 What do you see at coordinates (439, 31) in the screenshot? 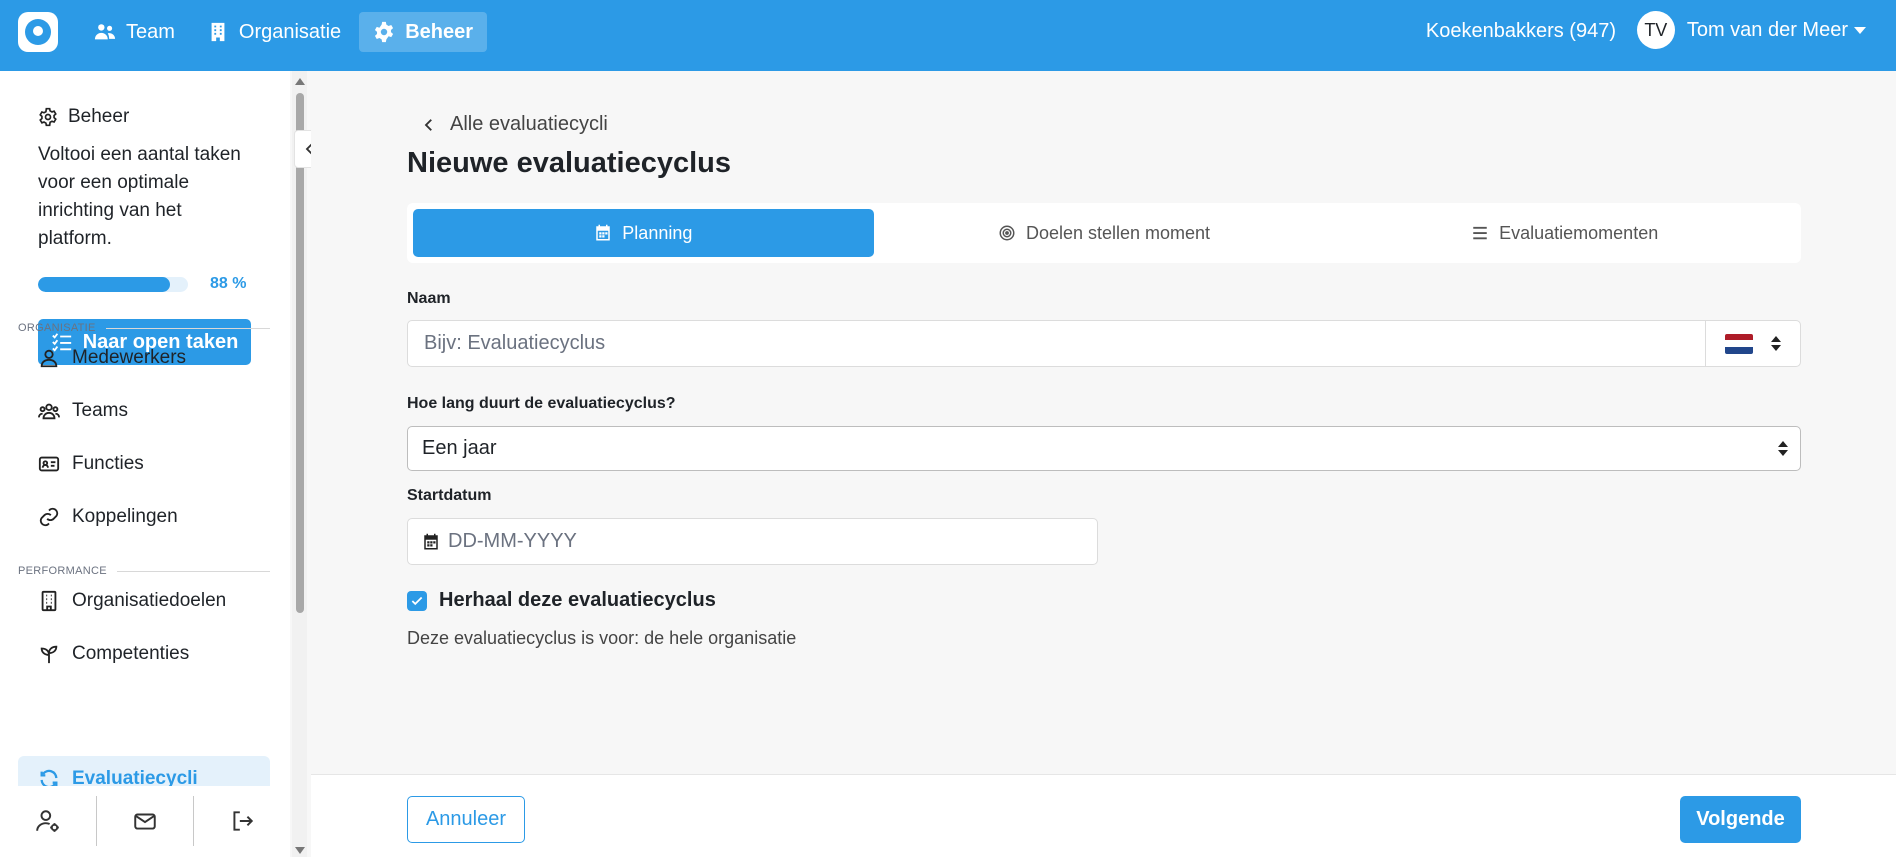
I see `nav-beheer-label: Beheer` at bounding box center [439, 31].